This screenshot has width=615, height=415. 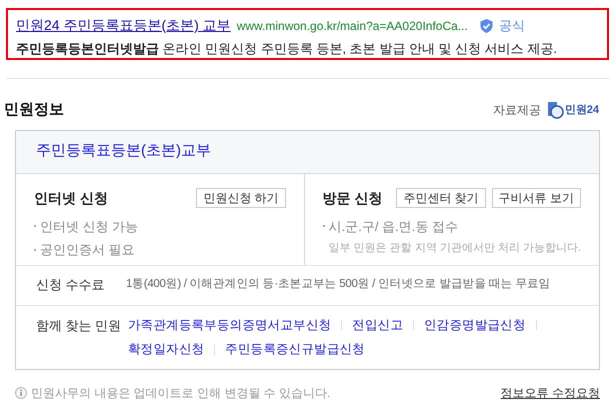 What do you see at coordinates (536, 198) in the screenshot?
I see `method-button: 구비서류 보기` at bounding box center [536, 198].